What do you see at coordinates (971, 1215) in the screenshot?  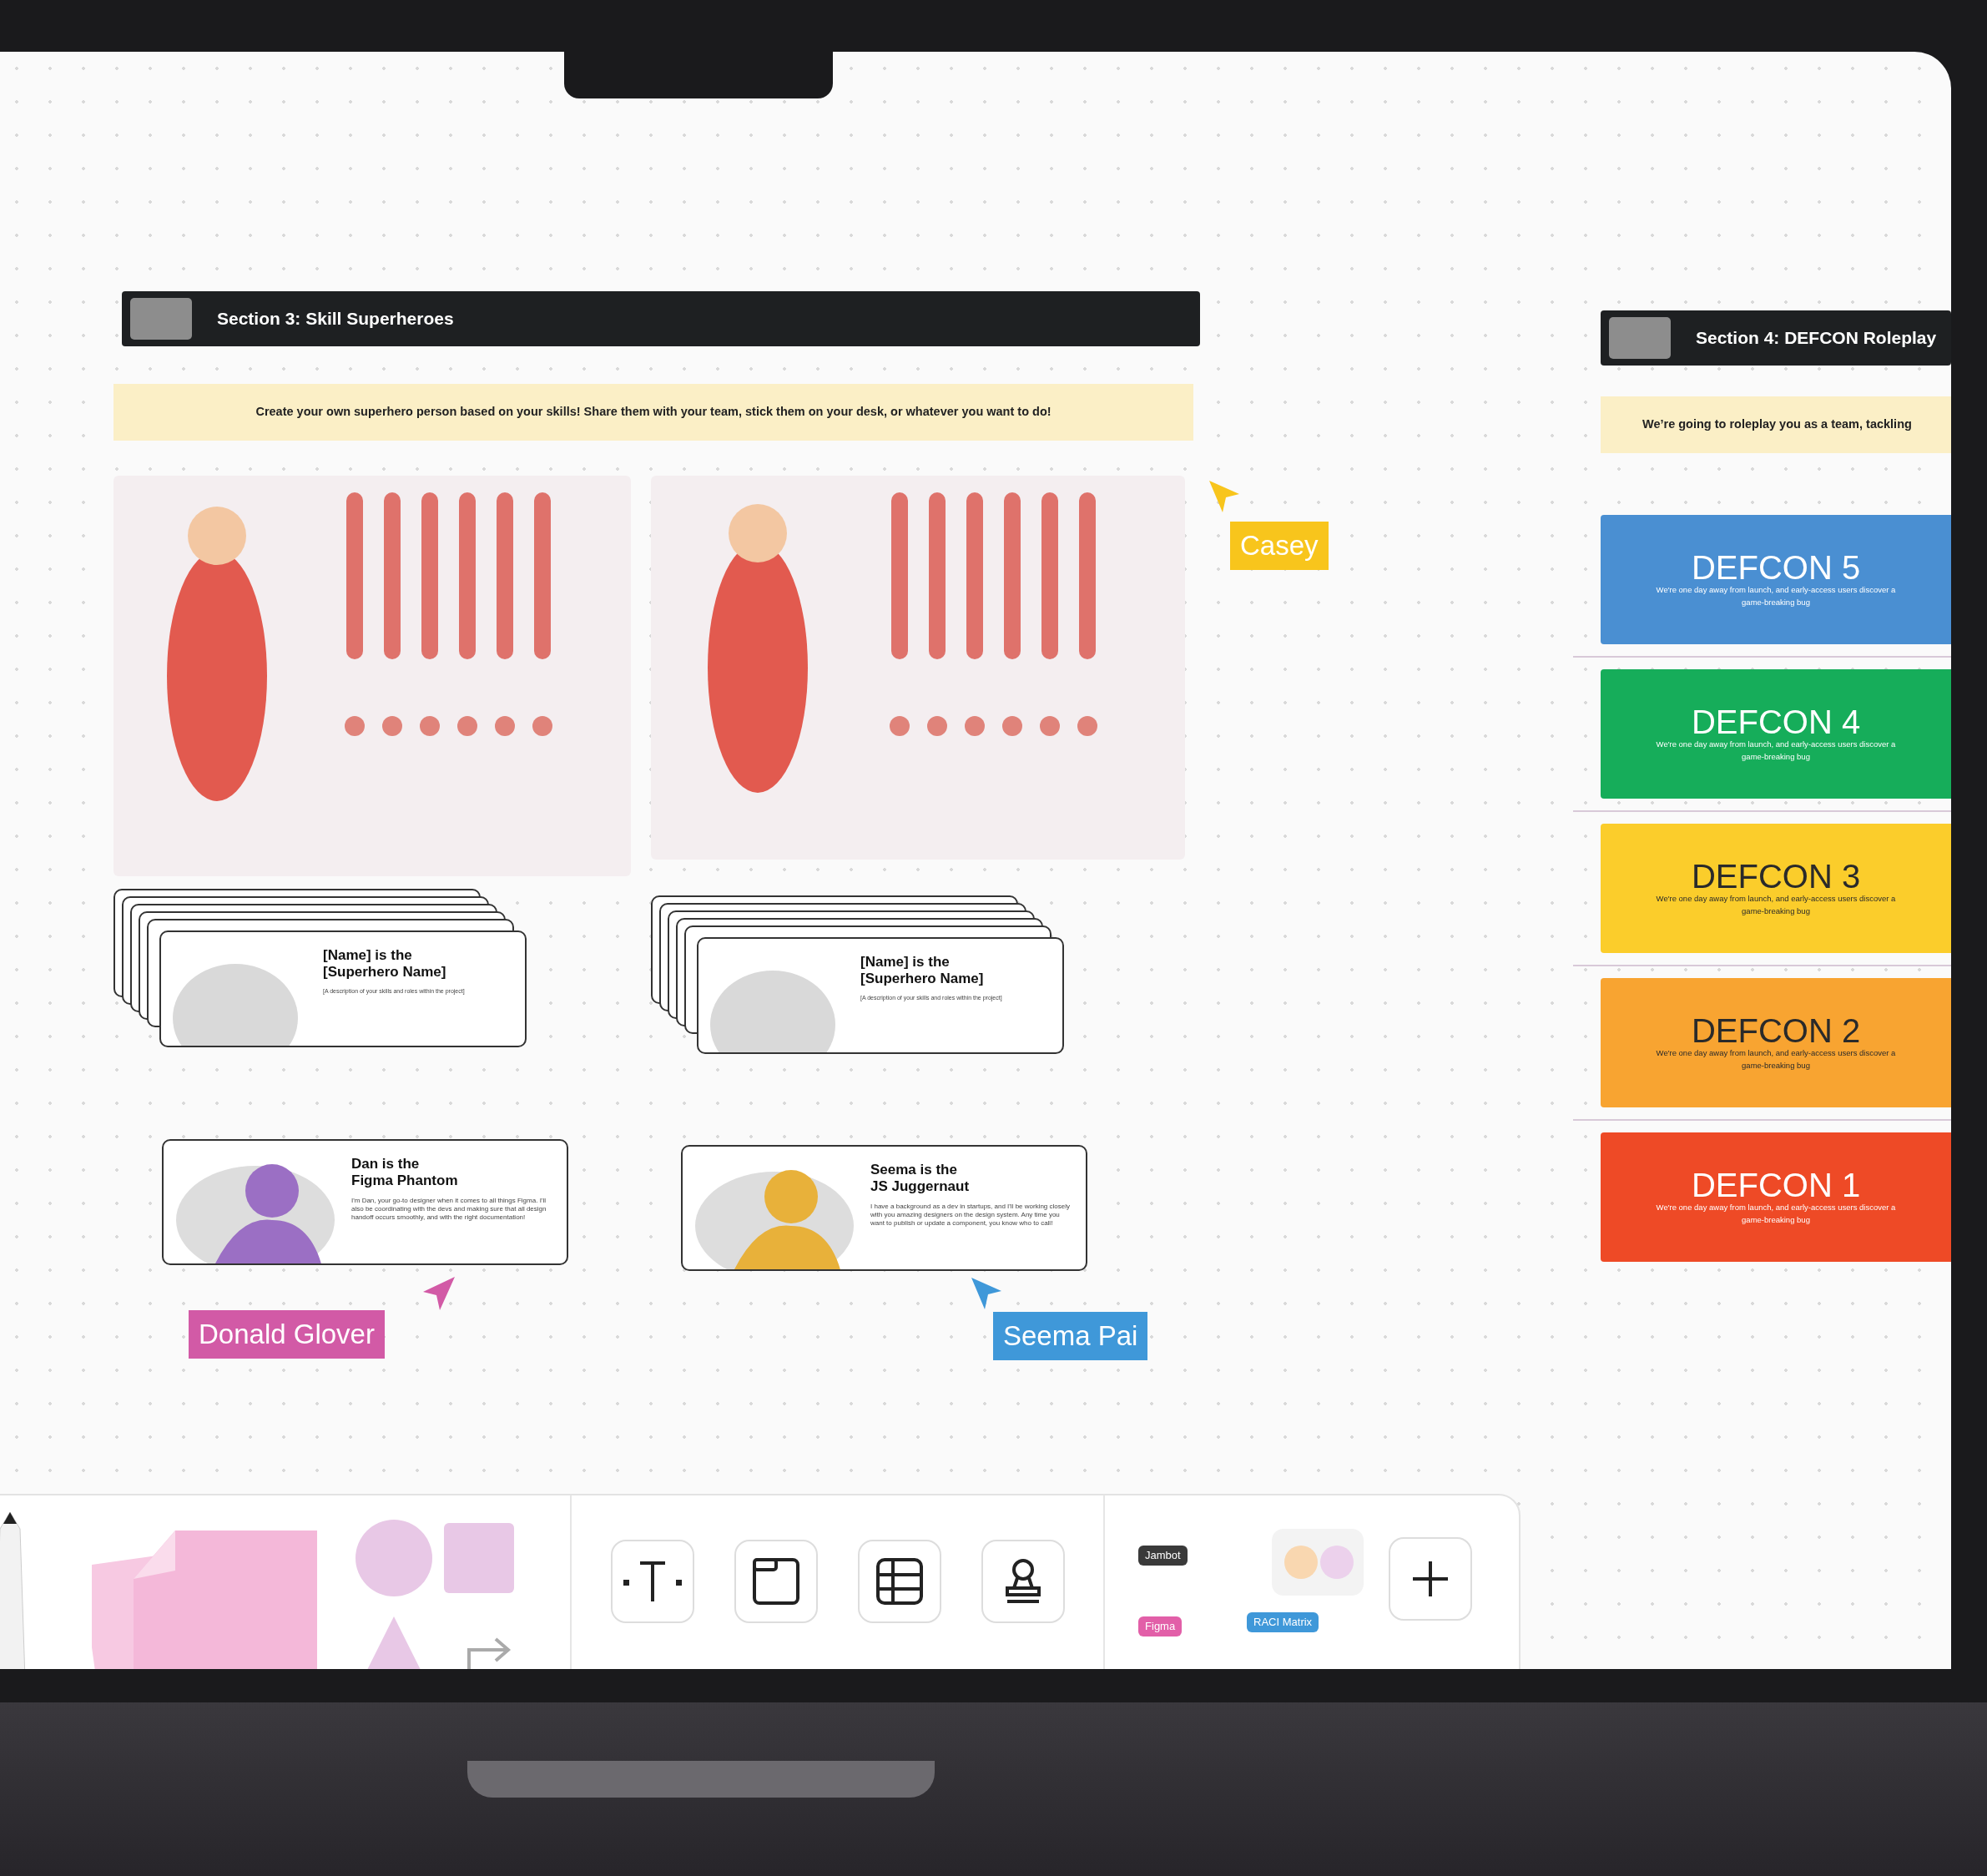 I see `card-description: I have a background as a dev in startups, and I'll be working closely with you amazing designers on the design system. Any time you want to publish or update a component, you know who to call!` at bounding box center [971, 1215].